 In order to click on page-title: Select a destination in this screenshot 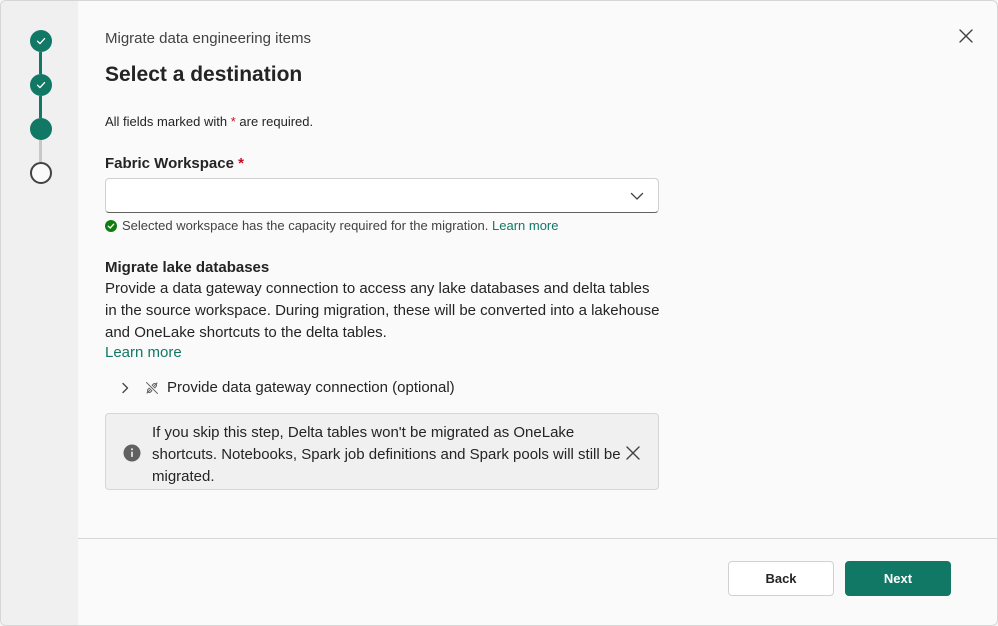, I will do `click(204, 74)`.